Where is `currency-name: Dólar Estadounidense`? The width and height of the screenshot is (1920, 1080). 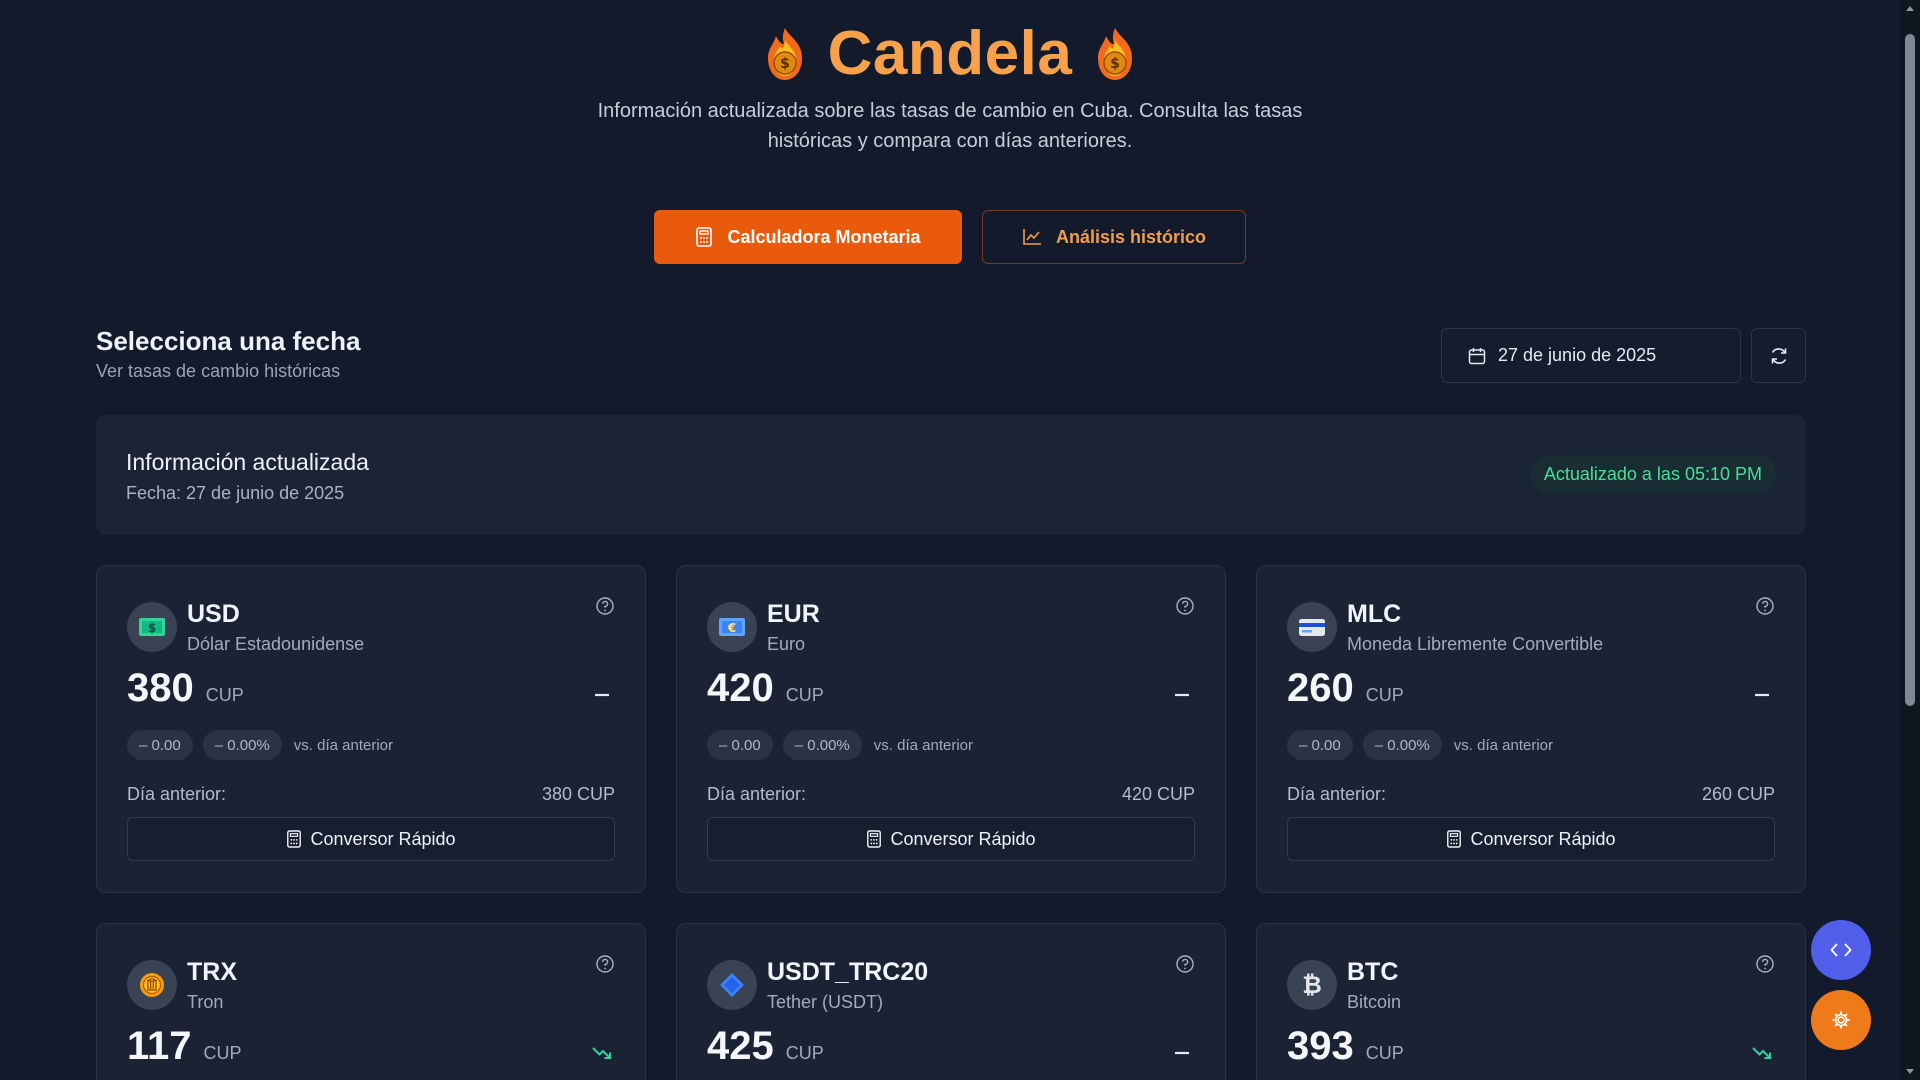 currency-name: Dólar Estadounidense is located at coordinates (276, 644).